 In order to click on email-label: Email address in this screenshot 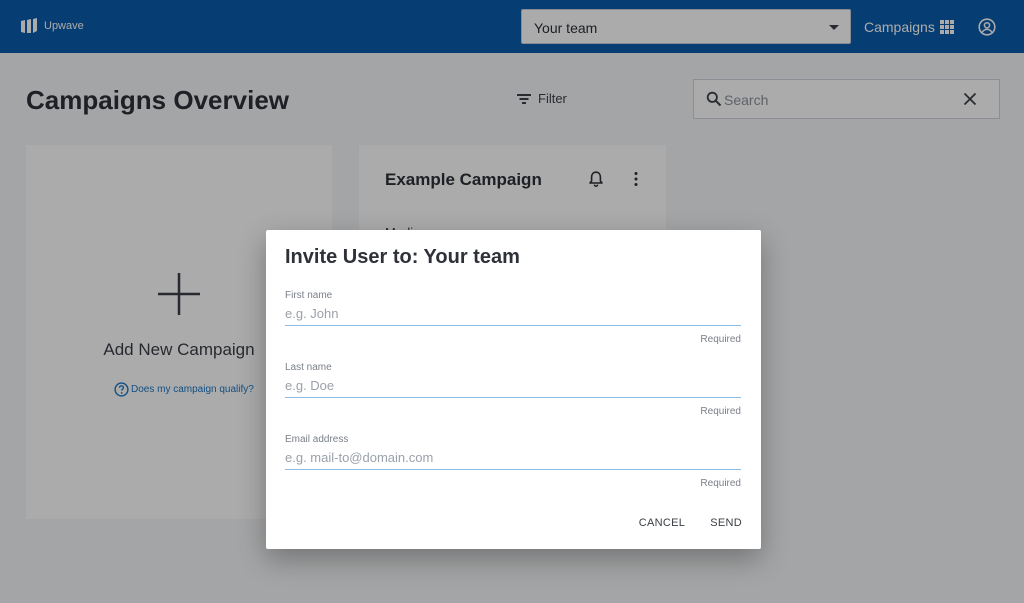, I will do `click(317, 439)`.